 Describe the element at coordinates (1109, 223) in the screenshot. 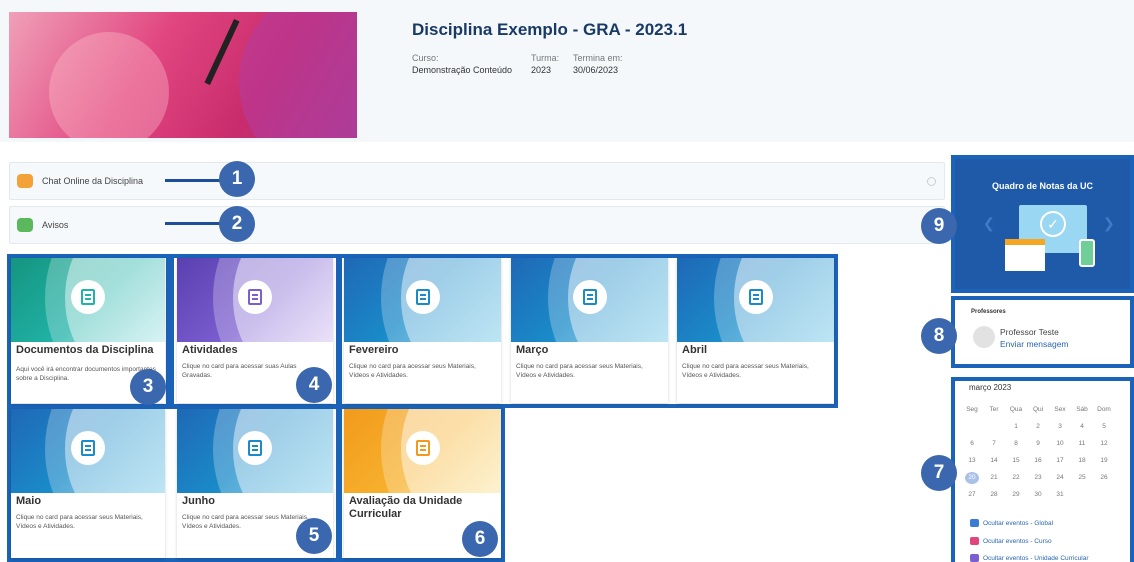

I see `chevron-right-icon: ❯` at that location.